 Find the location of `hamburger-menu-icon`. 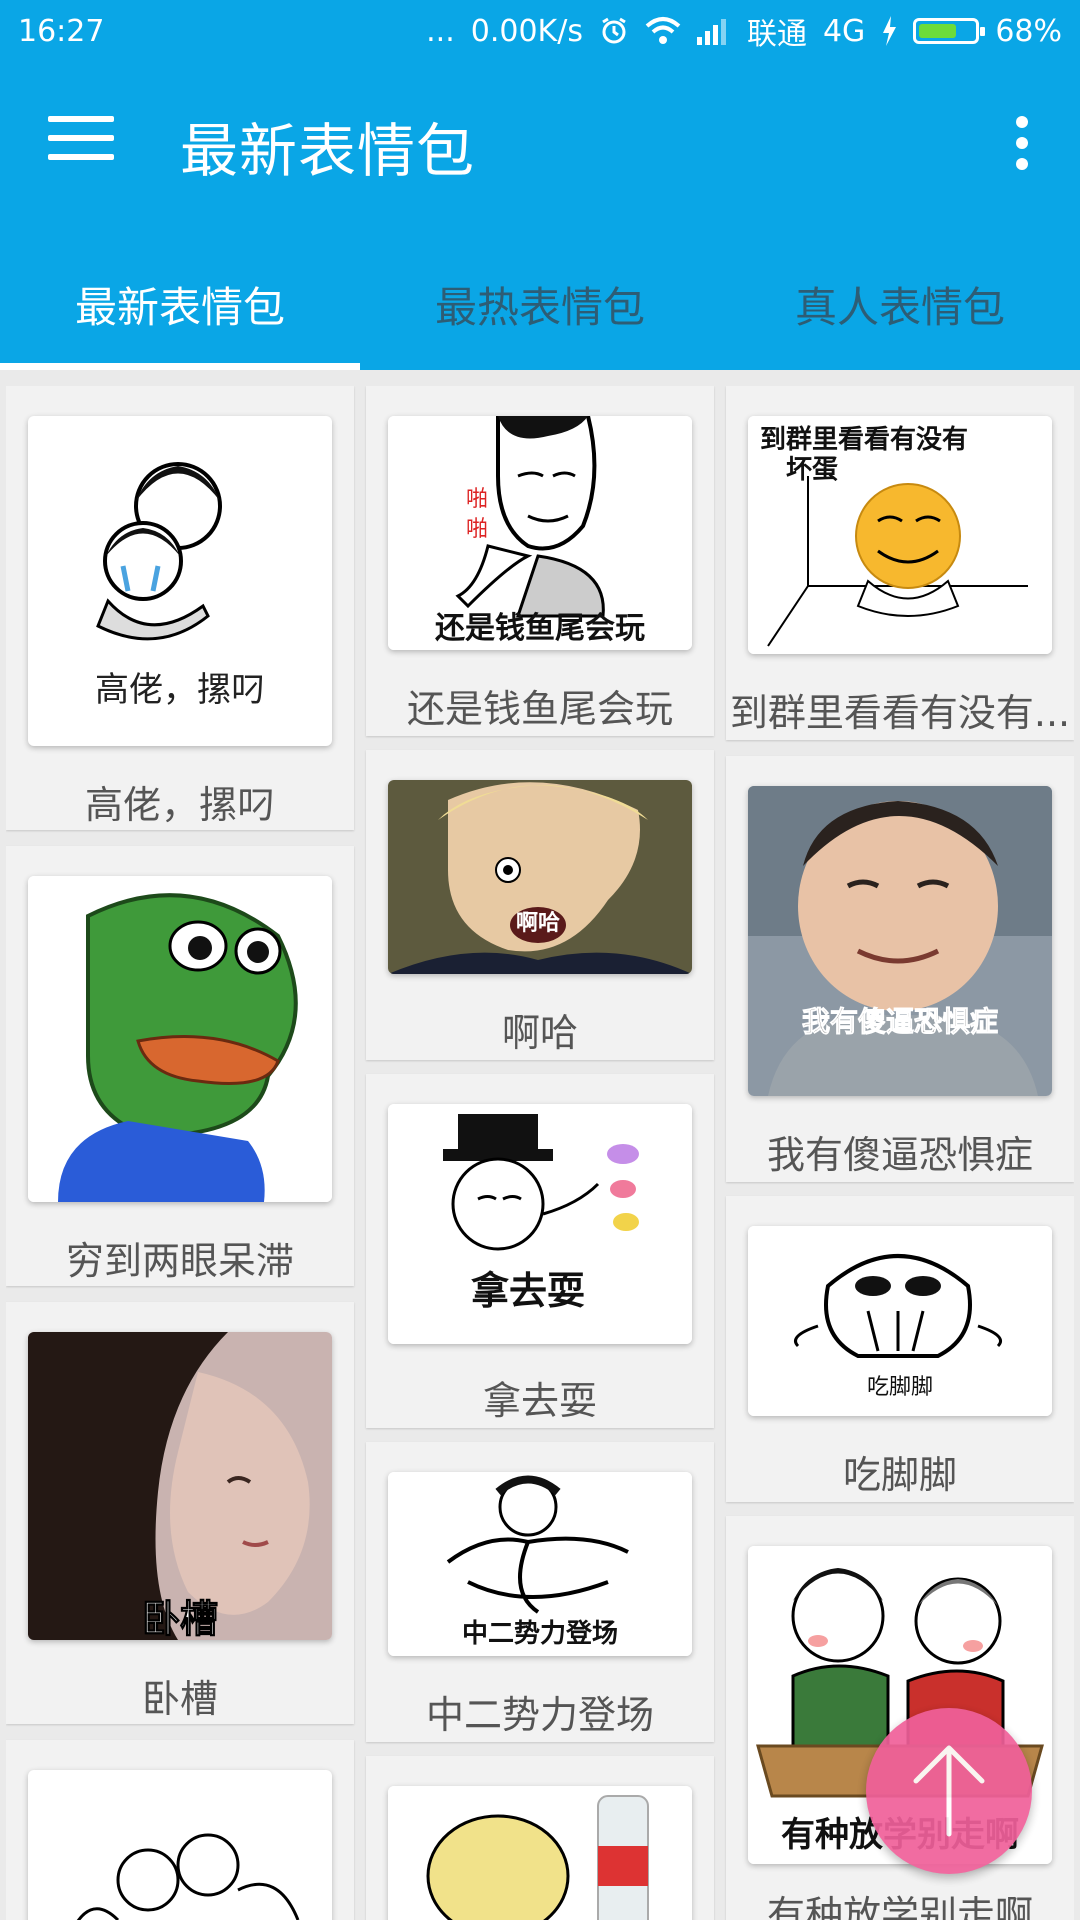

hamburger-menu-icon is located at coordinates (81, 140).